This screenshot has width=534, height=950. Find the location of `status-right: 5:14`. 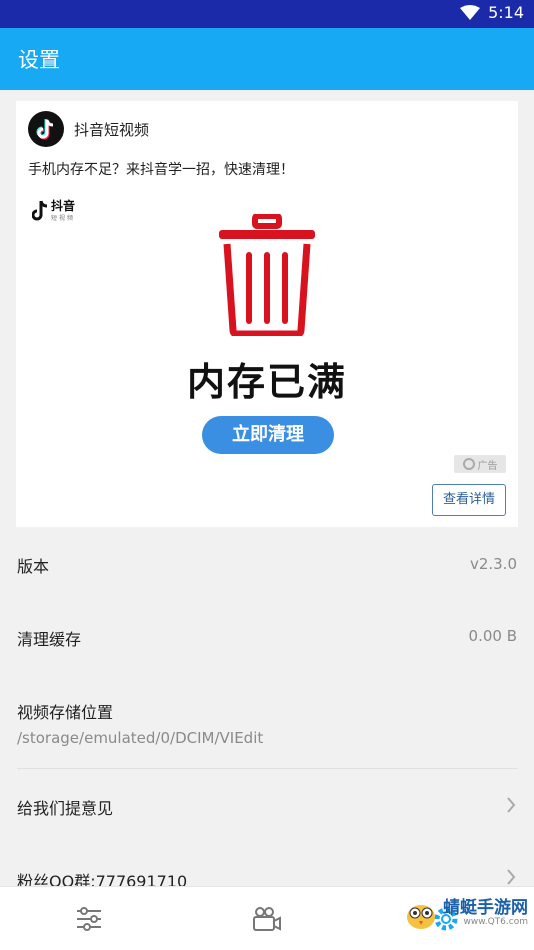

status-right: 5:14 is located at coordinates (492, 12).